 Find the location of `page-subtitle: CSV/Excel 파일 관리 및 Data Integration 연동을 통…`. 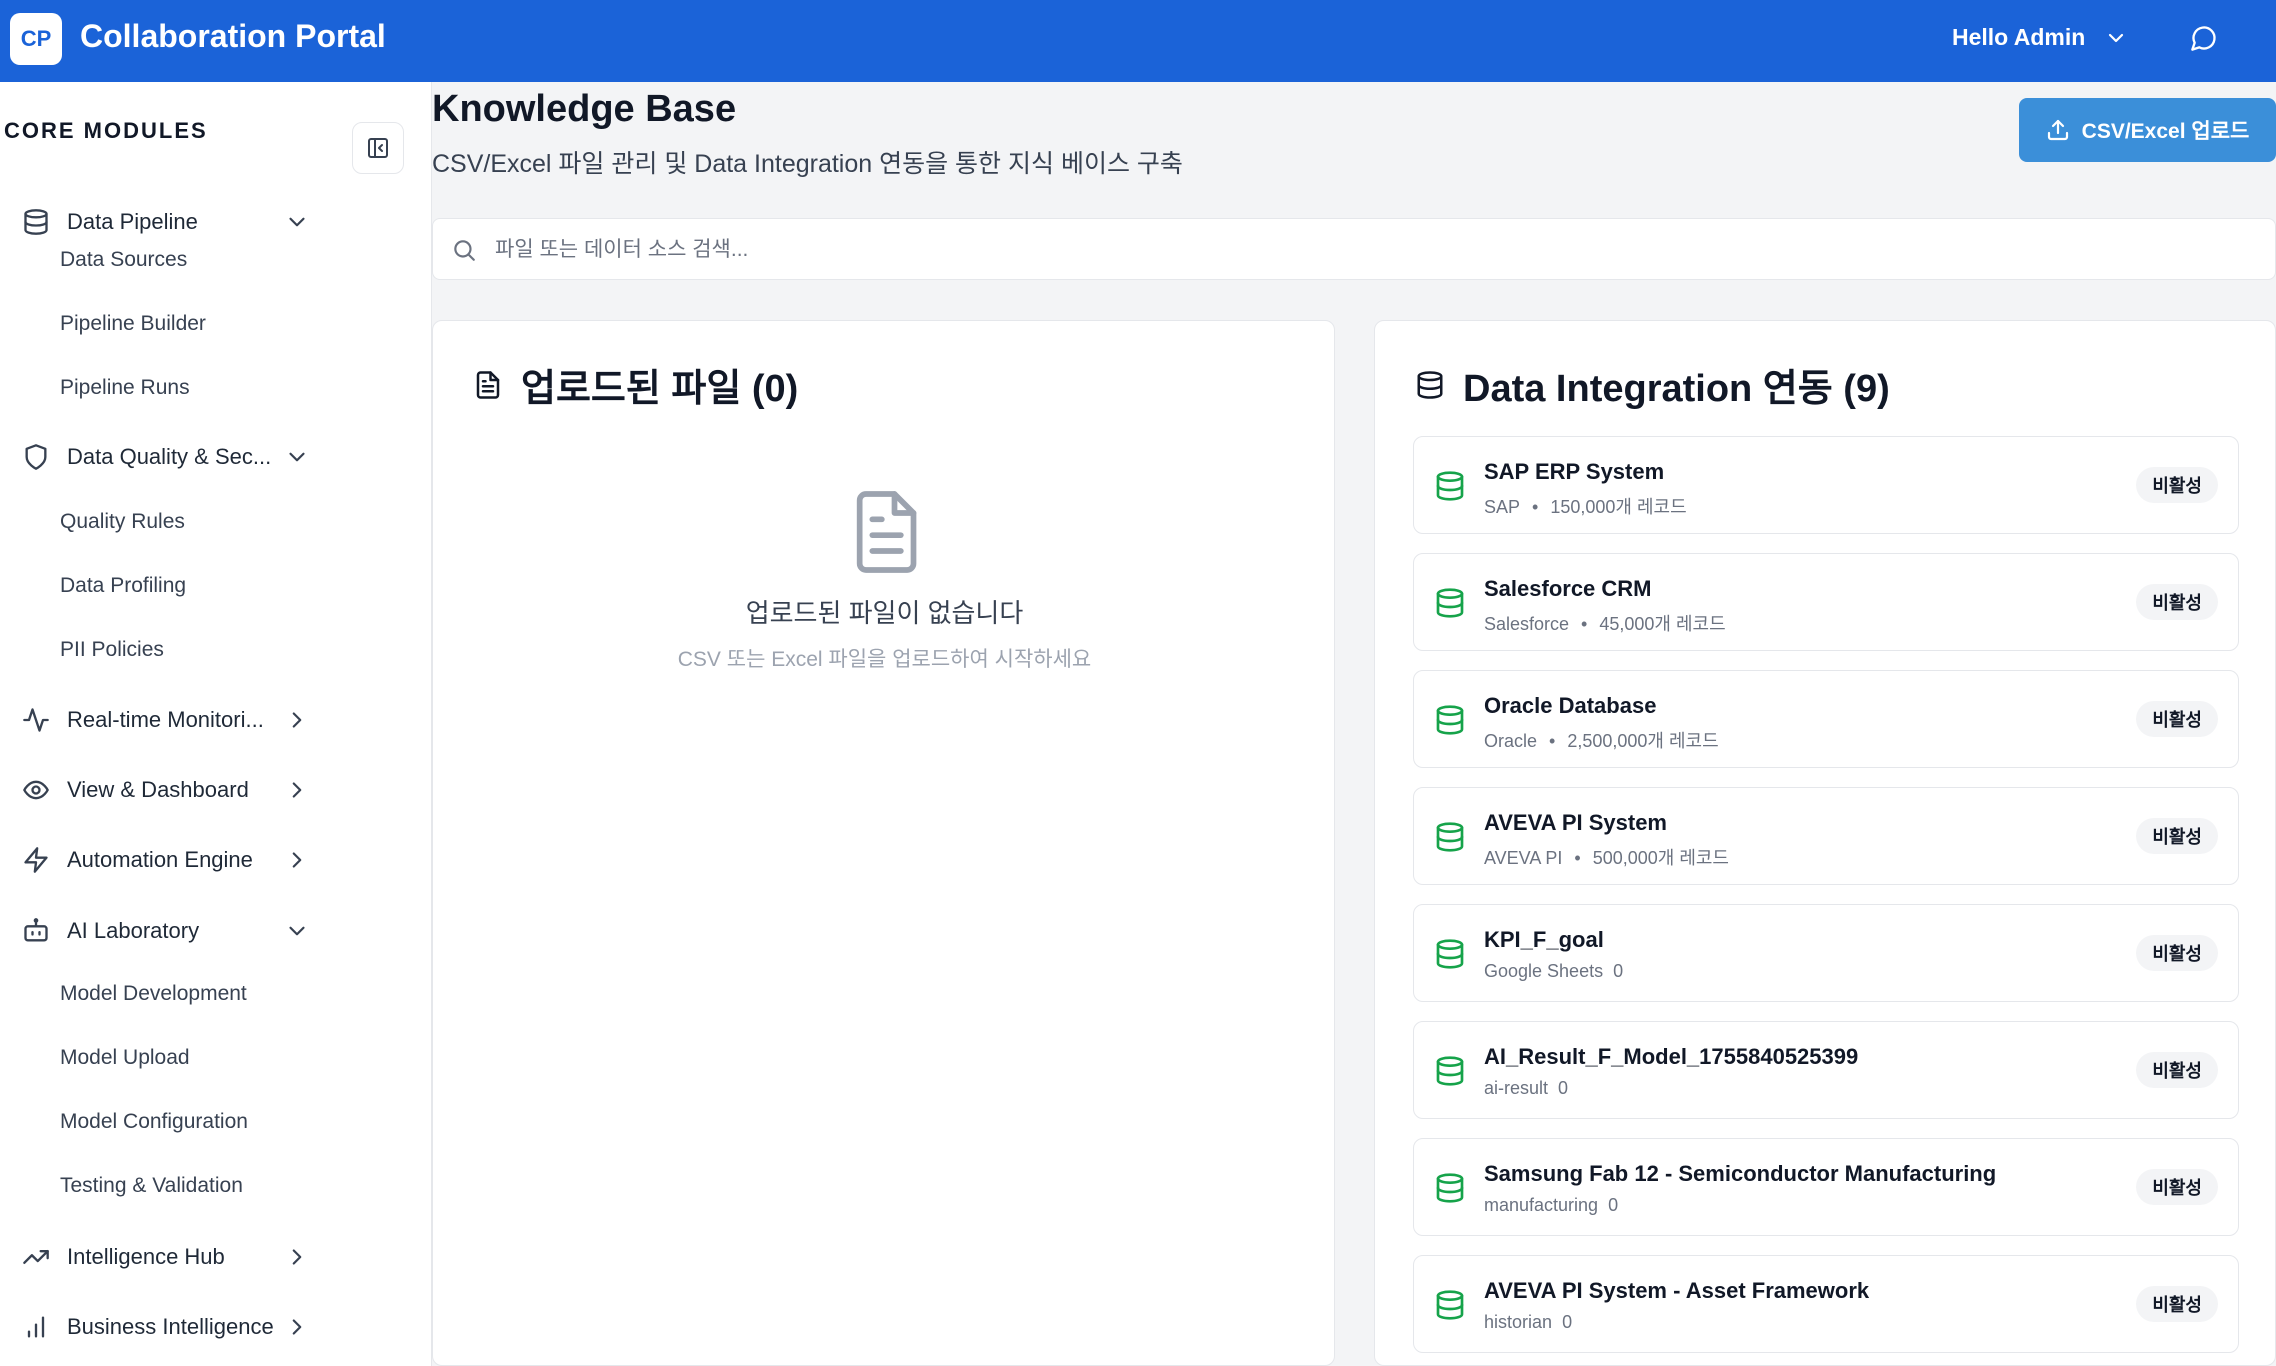

page-subtitle: CSV/Excel 파일 관리 및 Data Integration 연동을 통… is located at coordinates (807, 164).